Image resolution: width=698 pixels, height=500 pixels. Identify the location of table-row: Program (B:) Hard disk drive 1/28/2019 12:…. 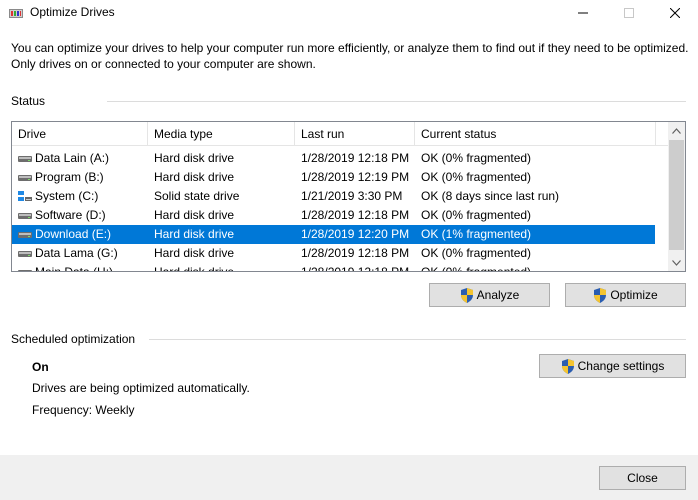
(333, 177).